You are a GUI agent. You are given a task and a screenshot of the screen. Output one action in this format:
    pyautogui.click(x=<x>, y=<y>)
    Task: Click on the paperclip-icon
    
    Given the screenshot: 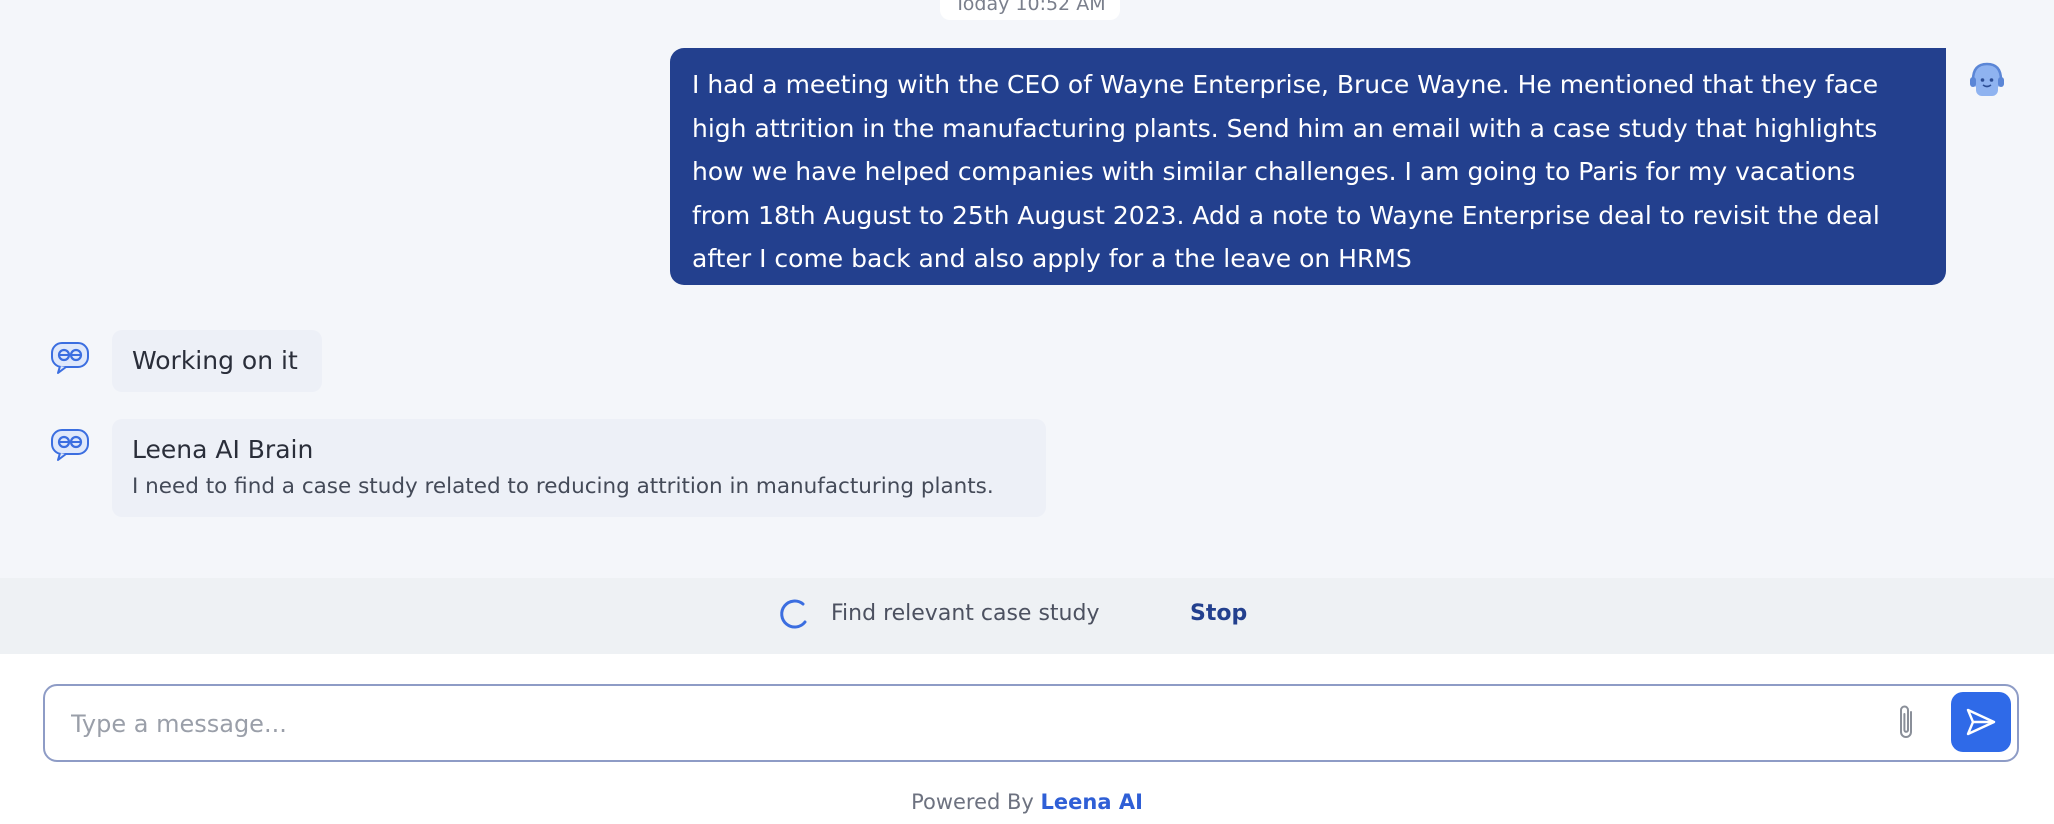 What is the action you would take?
    pyautogui.click(x=1907, y=723)
    